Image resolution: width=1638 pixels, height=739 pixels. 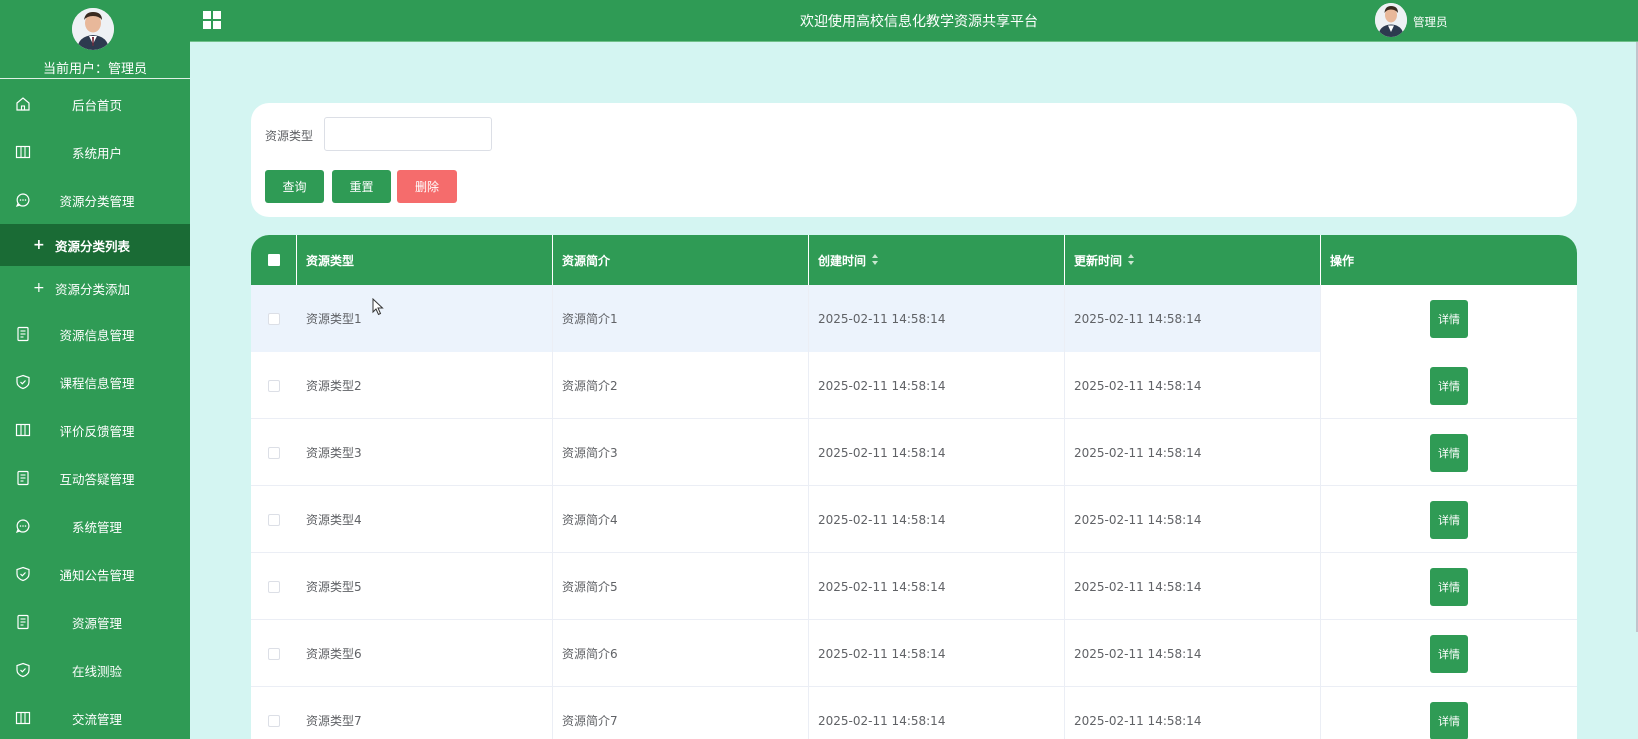 I want to click on cell-resource-intro: 资源简介5, so click(x=681, y=586).